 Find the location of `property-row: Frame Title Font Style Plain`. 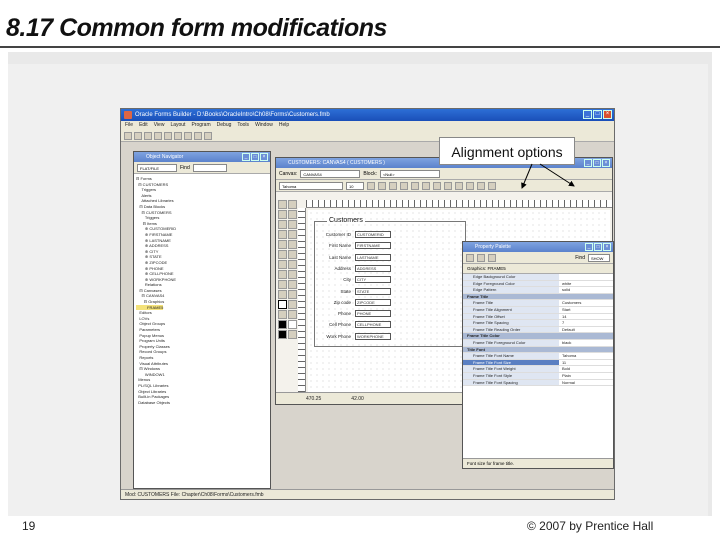

property-row: Frame Title Font Style Plain is located at coordinates (538, 376).